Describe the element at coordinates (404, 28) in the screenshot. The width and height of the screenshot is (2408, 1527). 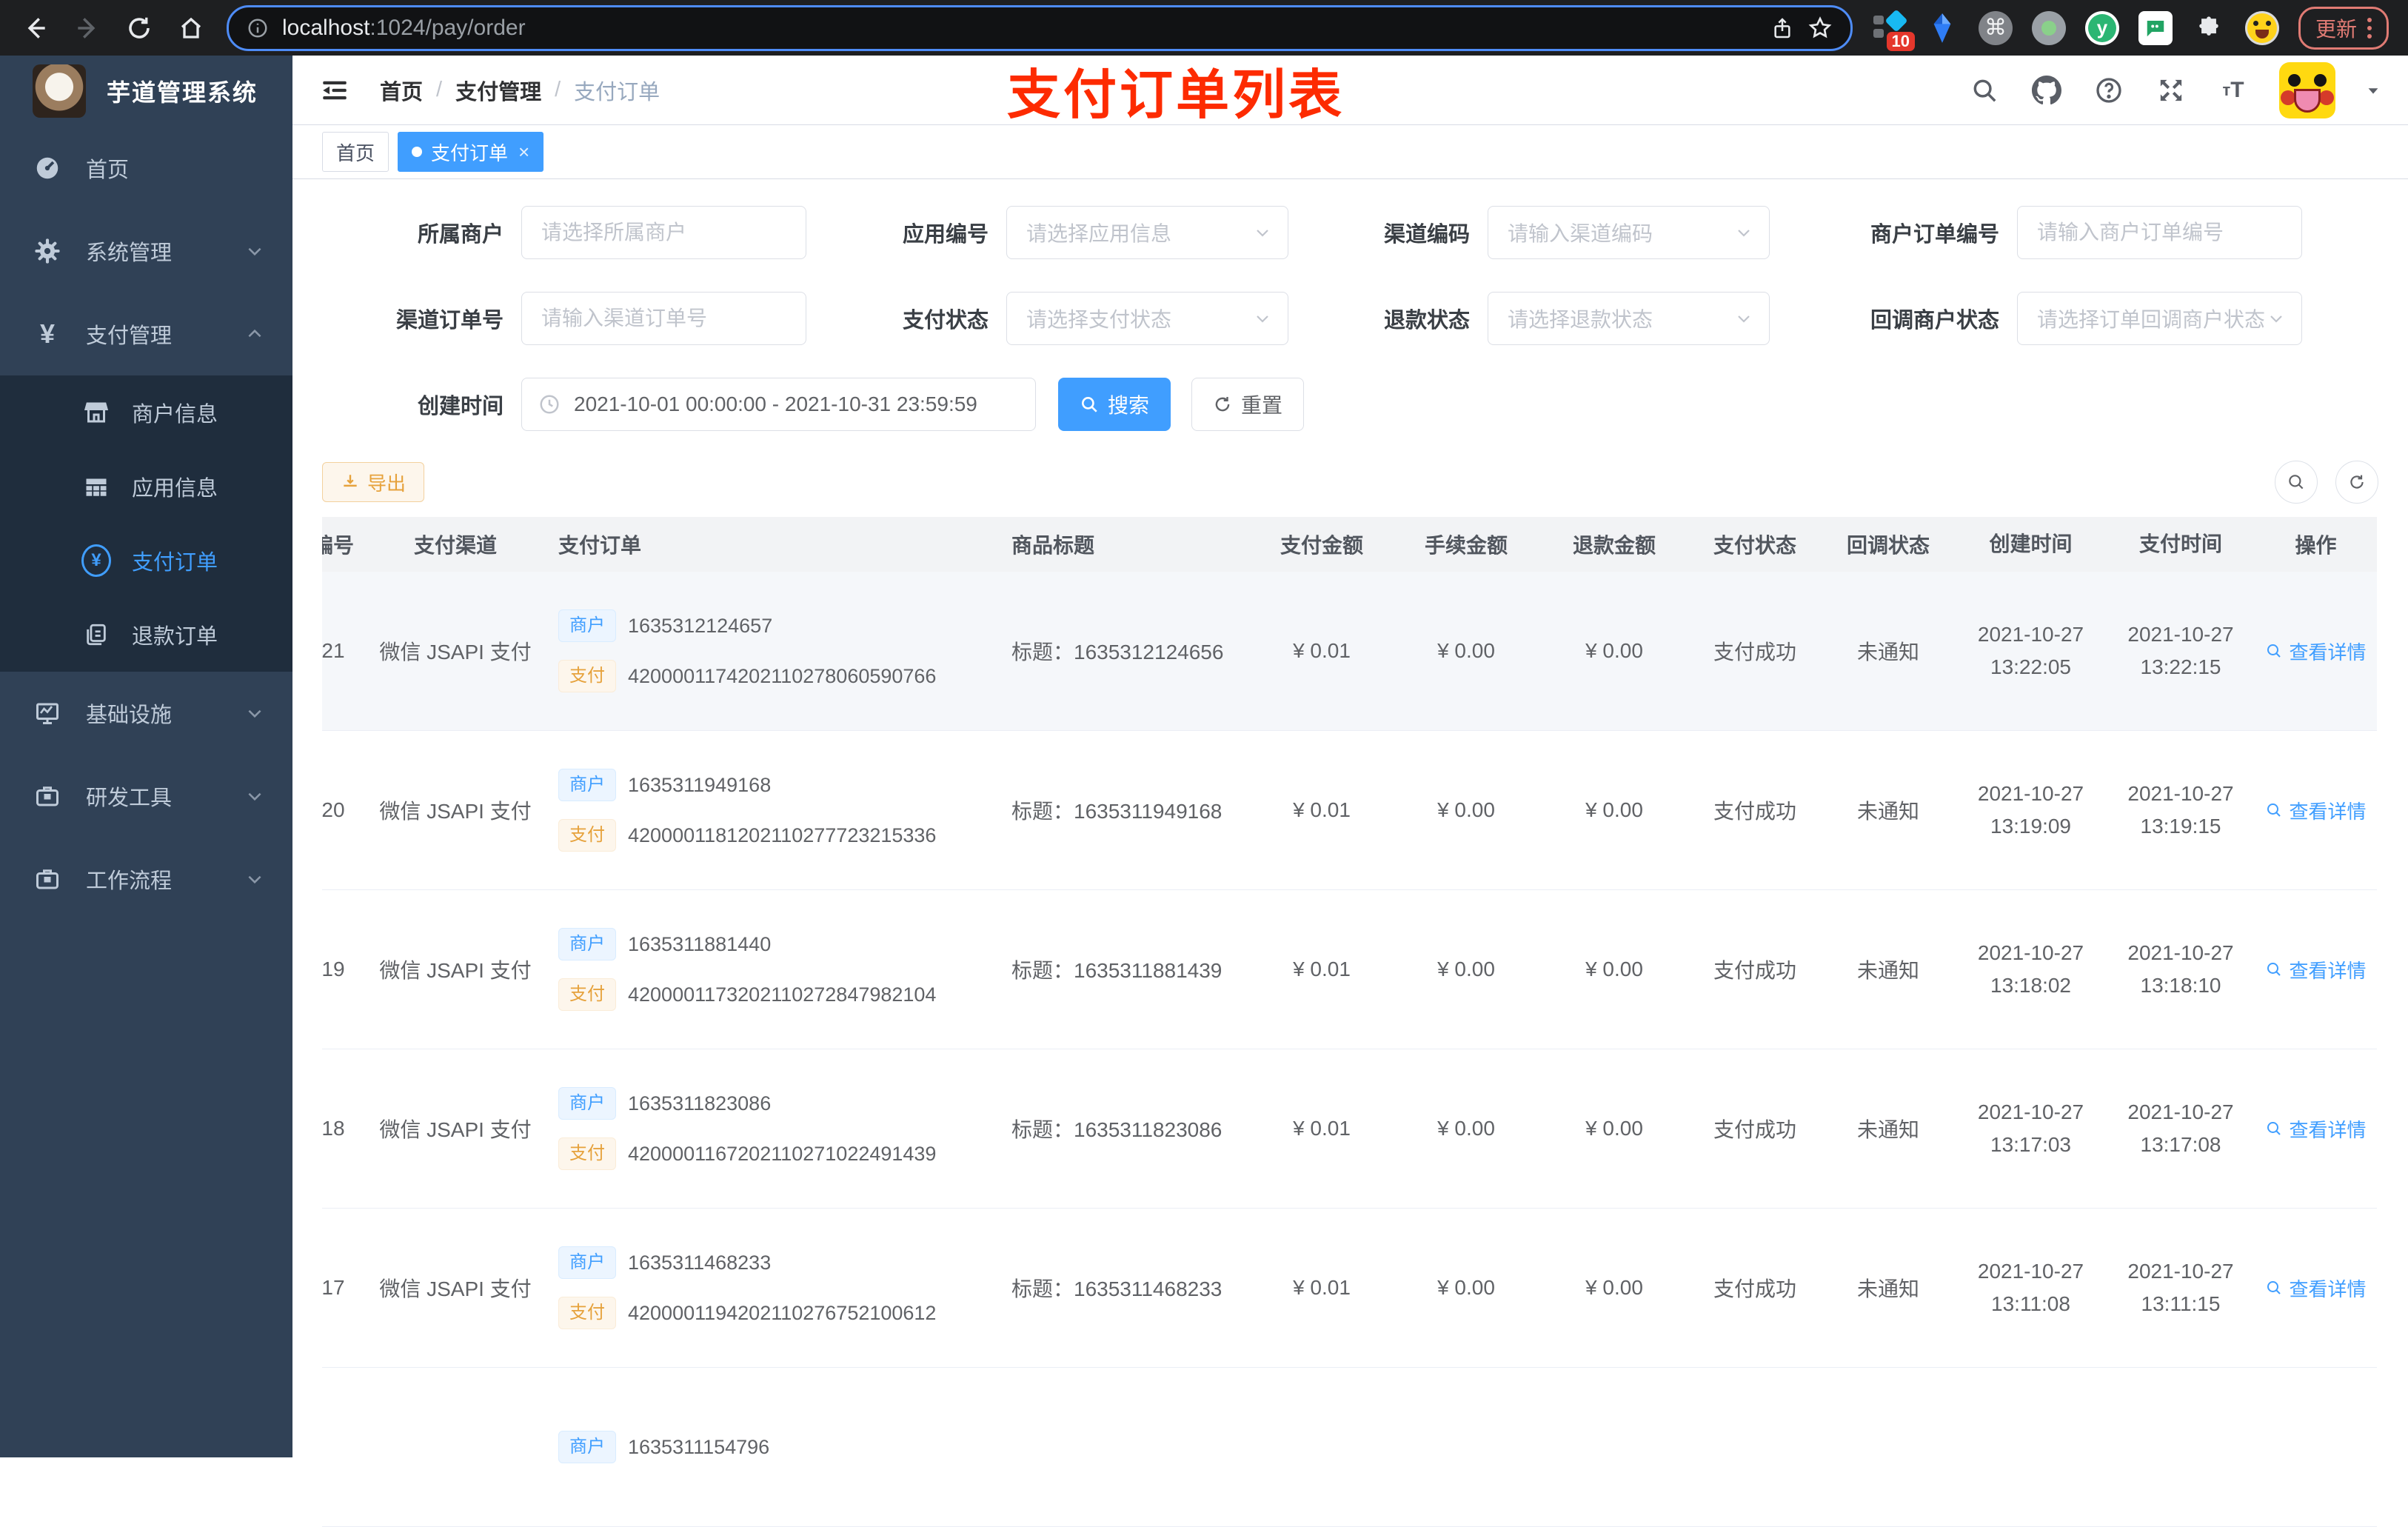
I see `url-text: localhost:1024/pay/order` at that location.